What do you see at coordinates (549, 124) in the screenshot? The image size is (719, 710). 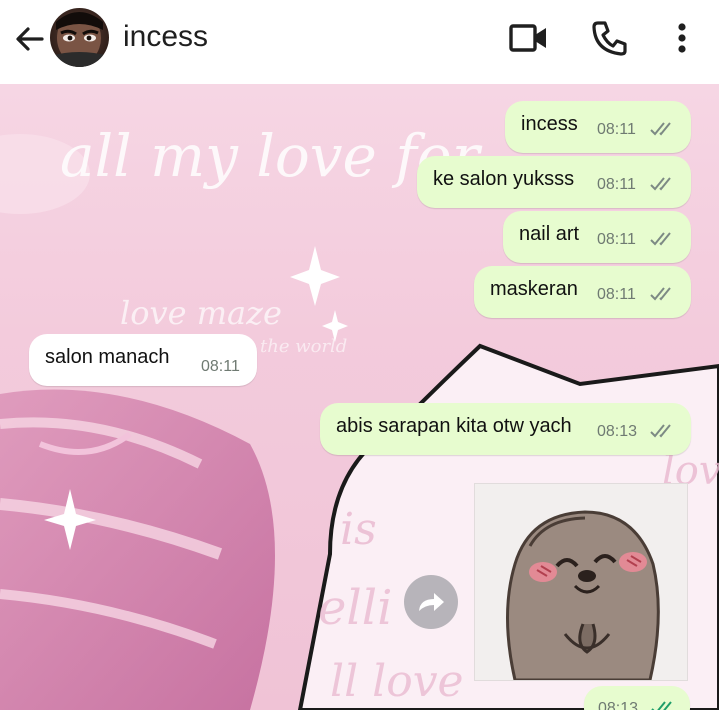 I see `message-text: incess` at bounding box center [549, 124].